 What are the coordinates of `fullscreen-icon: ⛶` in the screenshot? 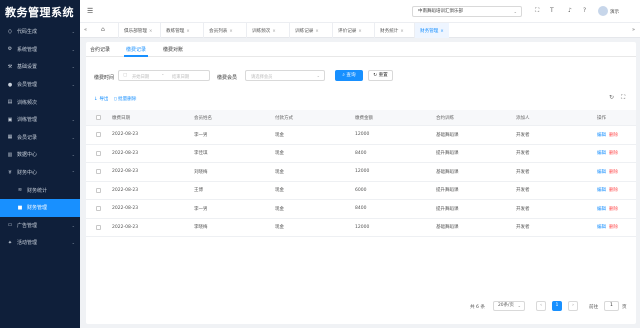 It's located at (537, 11).